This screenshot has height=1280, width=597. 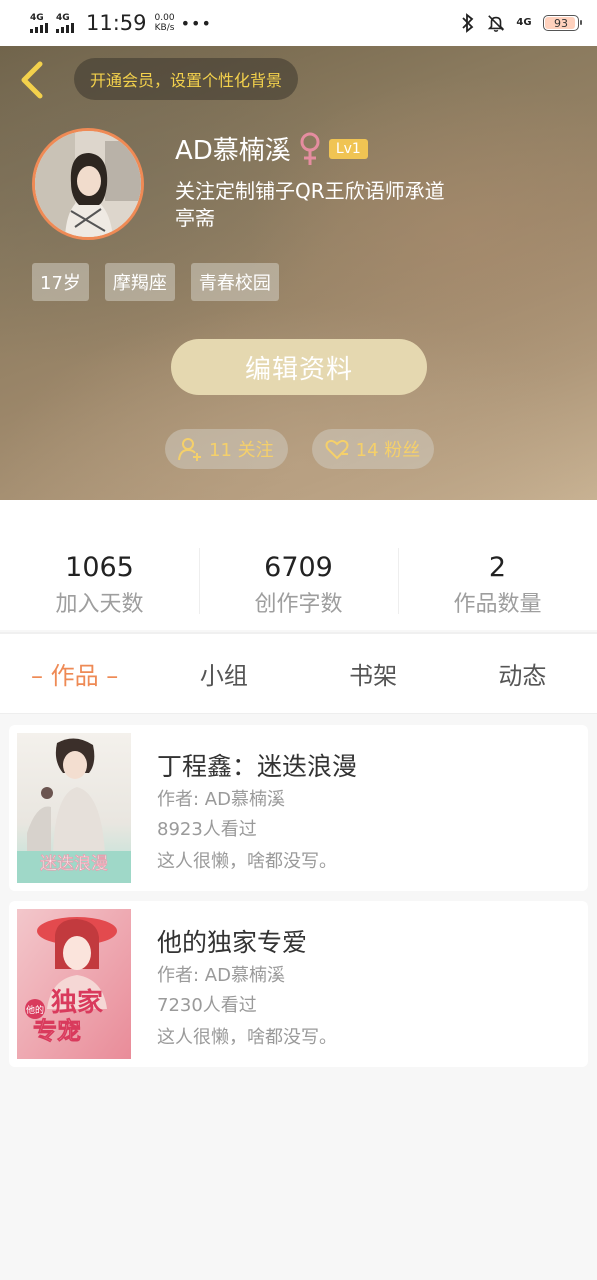 I want to click on stat-works-count: 2 作品数量, so click(x=497, y=580).